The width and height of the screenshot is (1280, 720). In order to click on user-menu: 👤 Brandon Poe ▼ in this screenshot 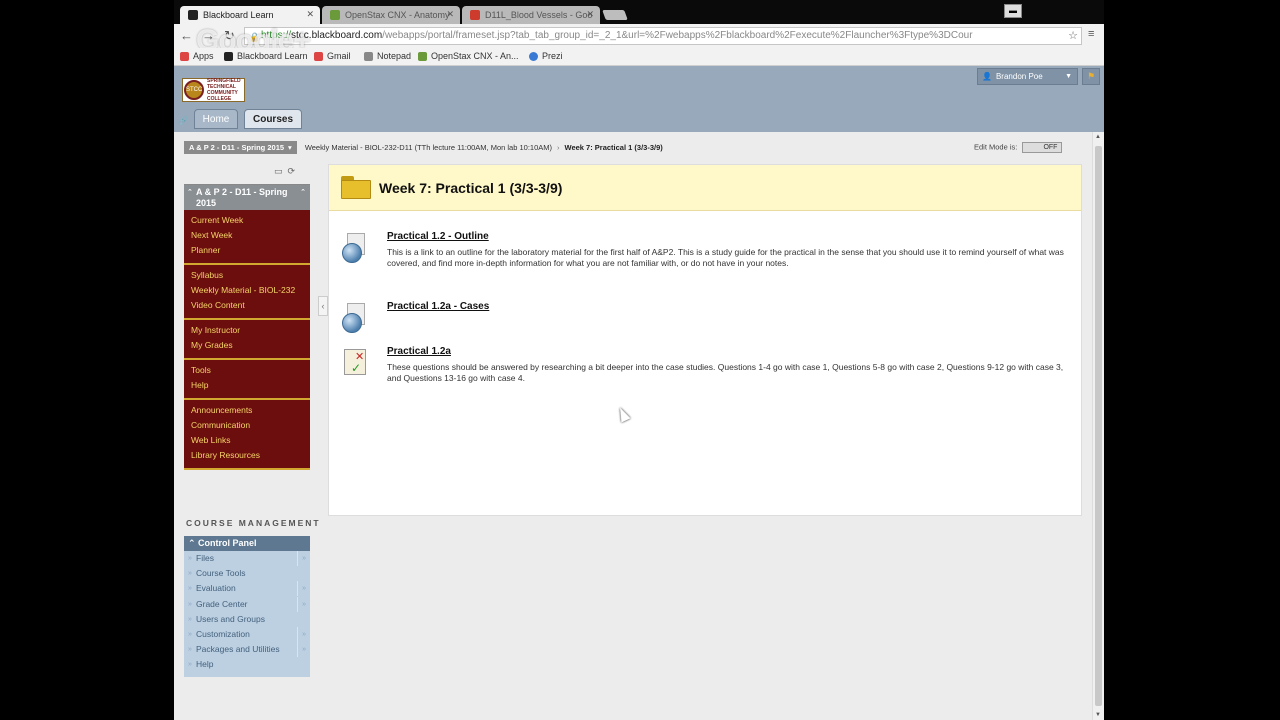, I will do `click(1027, 76)`.